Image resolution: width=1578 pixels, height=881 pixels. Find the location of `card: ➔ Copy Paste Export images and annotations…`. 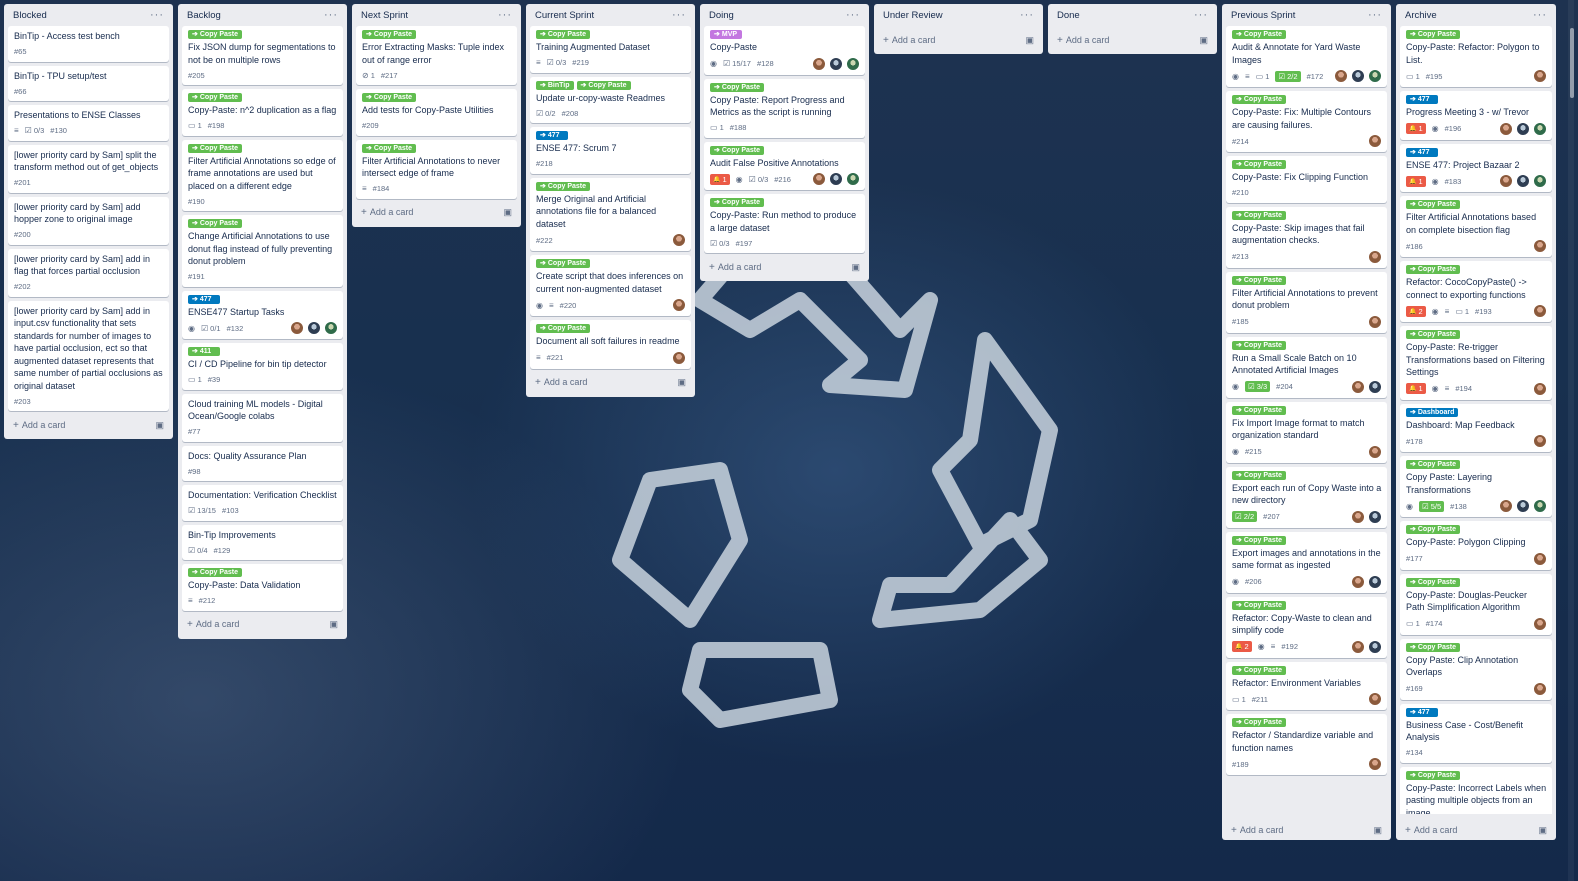

card: ➔ Copy Paste Export images and annotations… is located at coordinates (1306, 562).